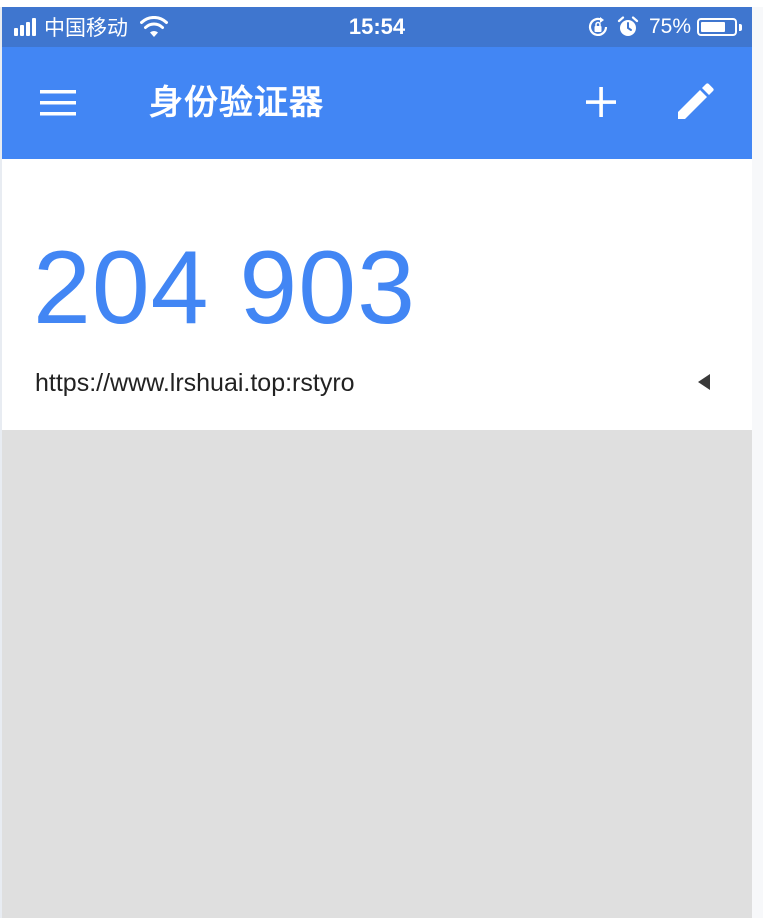 This screenshot has width=763, height=918. I want to click on status-left: 中国移动, so click(91, 27).